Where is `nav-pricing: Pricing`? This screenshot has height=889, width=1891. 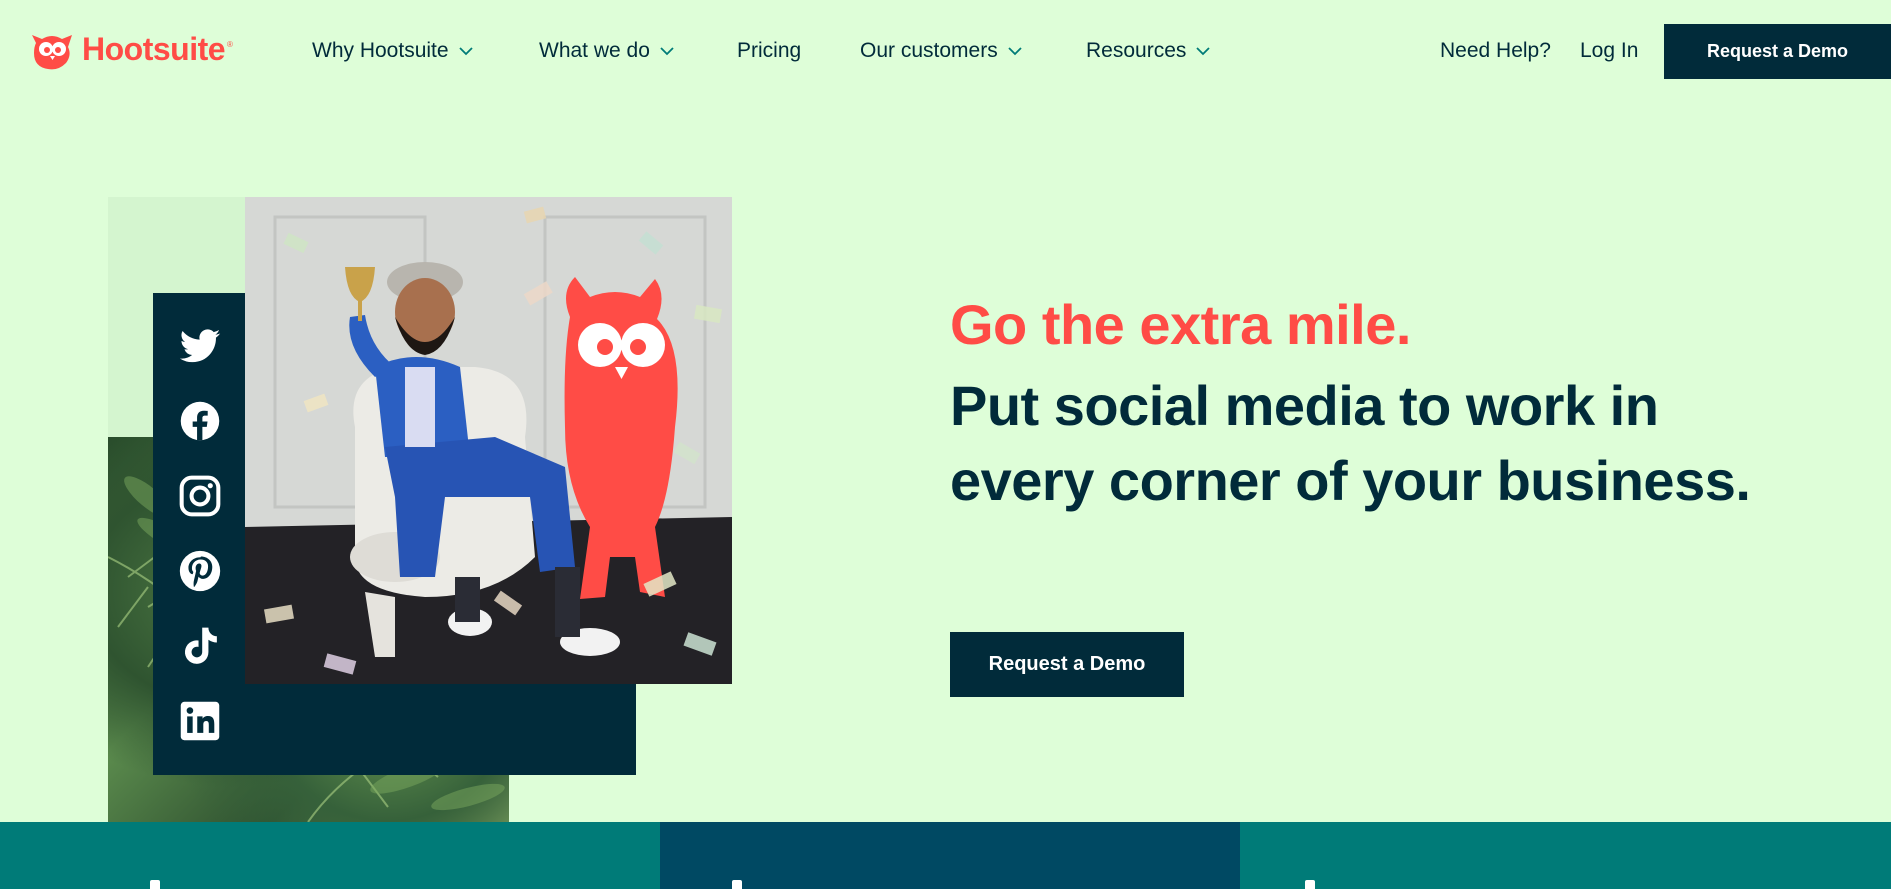
nav-pricing: Pricing is located at coordinates (769, 51).